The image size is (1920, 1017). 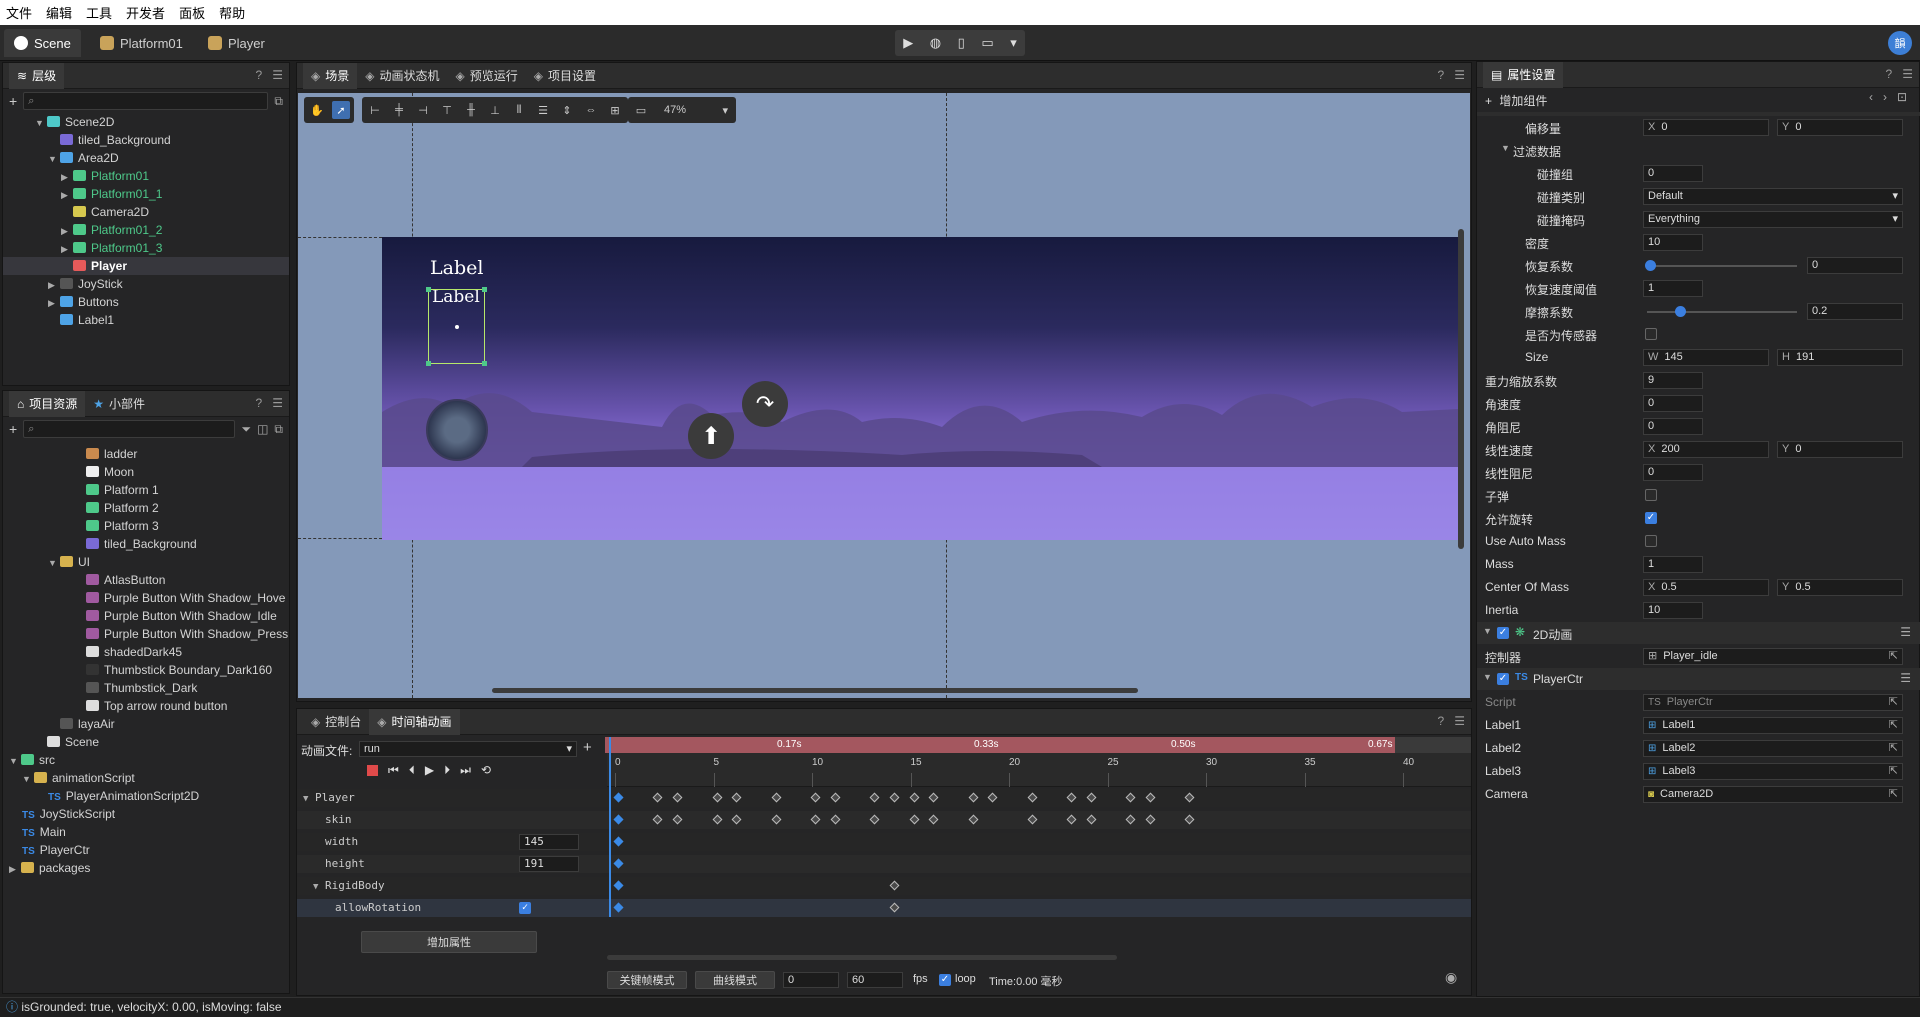 I want to click on tab-player: Player, so click(x=236, y=43).